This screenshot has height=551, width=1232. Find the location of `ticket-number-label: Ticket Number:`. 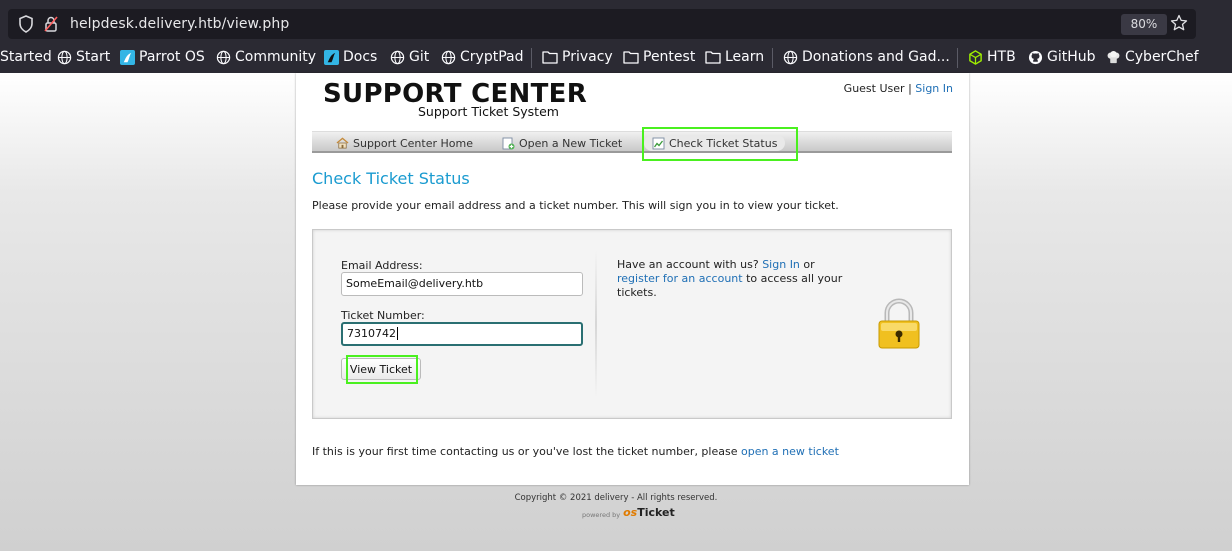

ticket-number-label: Ticket Number: is located at coordinates (383, 315).